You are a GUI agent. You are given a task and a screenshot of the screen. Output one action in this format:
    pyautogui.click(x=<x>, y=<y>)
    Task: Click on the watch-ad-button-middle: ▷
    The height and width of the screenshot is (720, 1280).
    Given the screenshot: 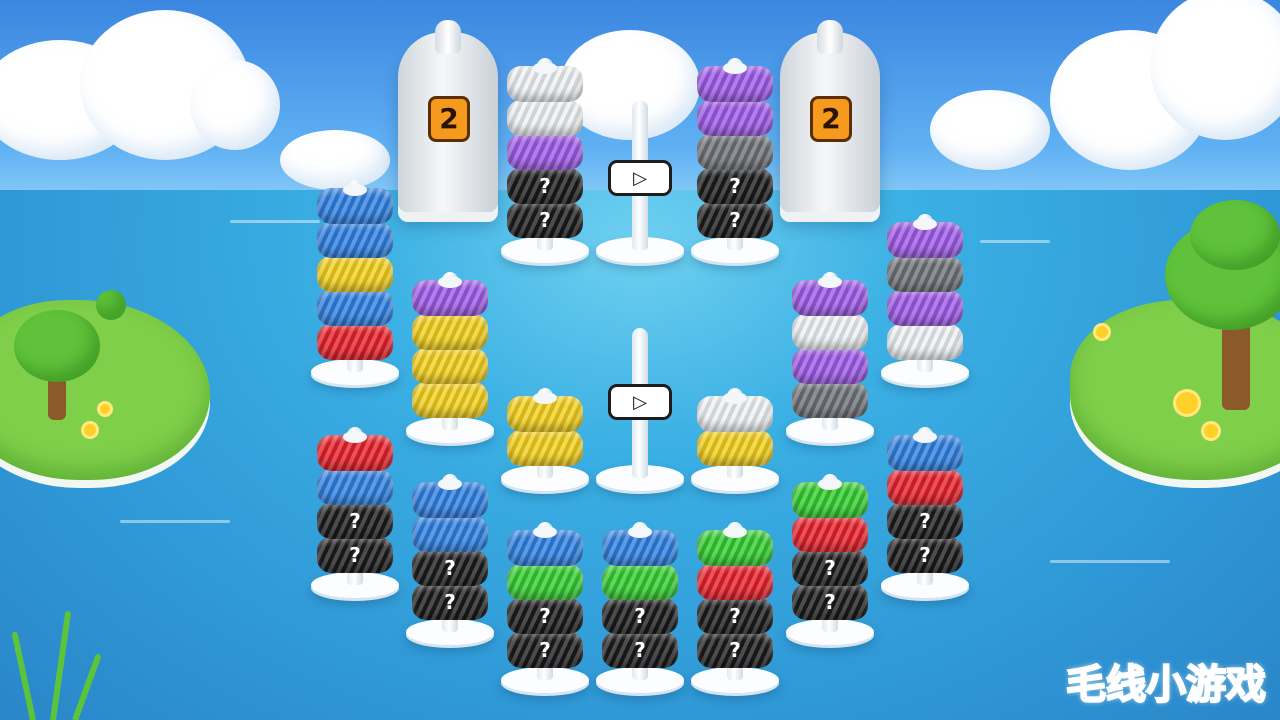 What is the action you would take?
    pyautogui.click(x=640, y=402)
    